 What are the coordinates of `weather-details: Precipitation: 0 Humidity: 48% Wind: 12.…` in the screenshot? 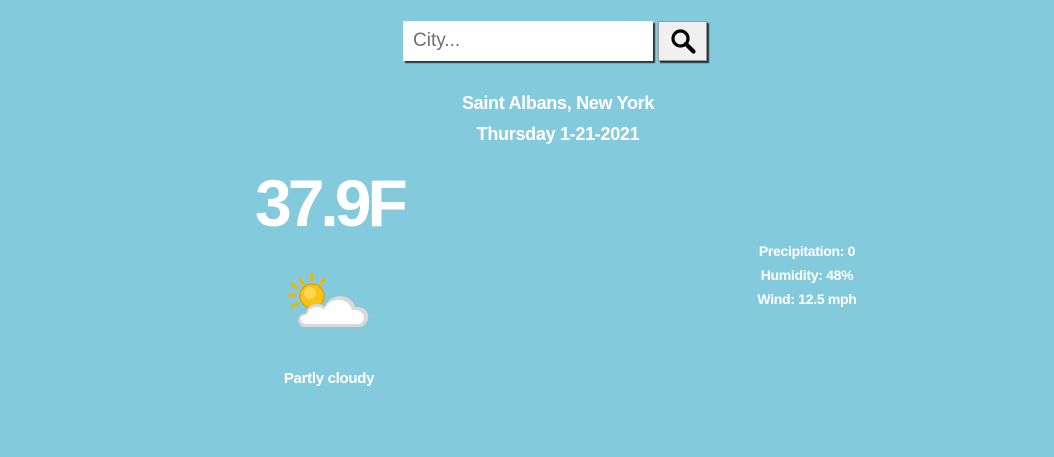 It's located at (807, 275).